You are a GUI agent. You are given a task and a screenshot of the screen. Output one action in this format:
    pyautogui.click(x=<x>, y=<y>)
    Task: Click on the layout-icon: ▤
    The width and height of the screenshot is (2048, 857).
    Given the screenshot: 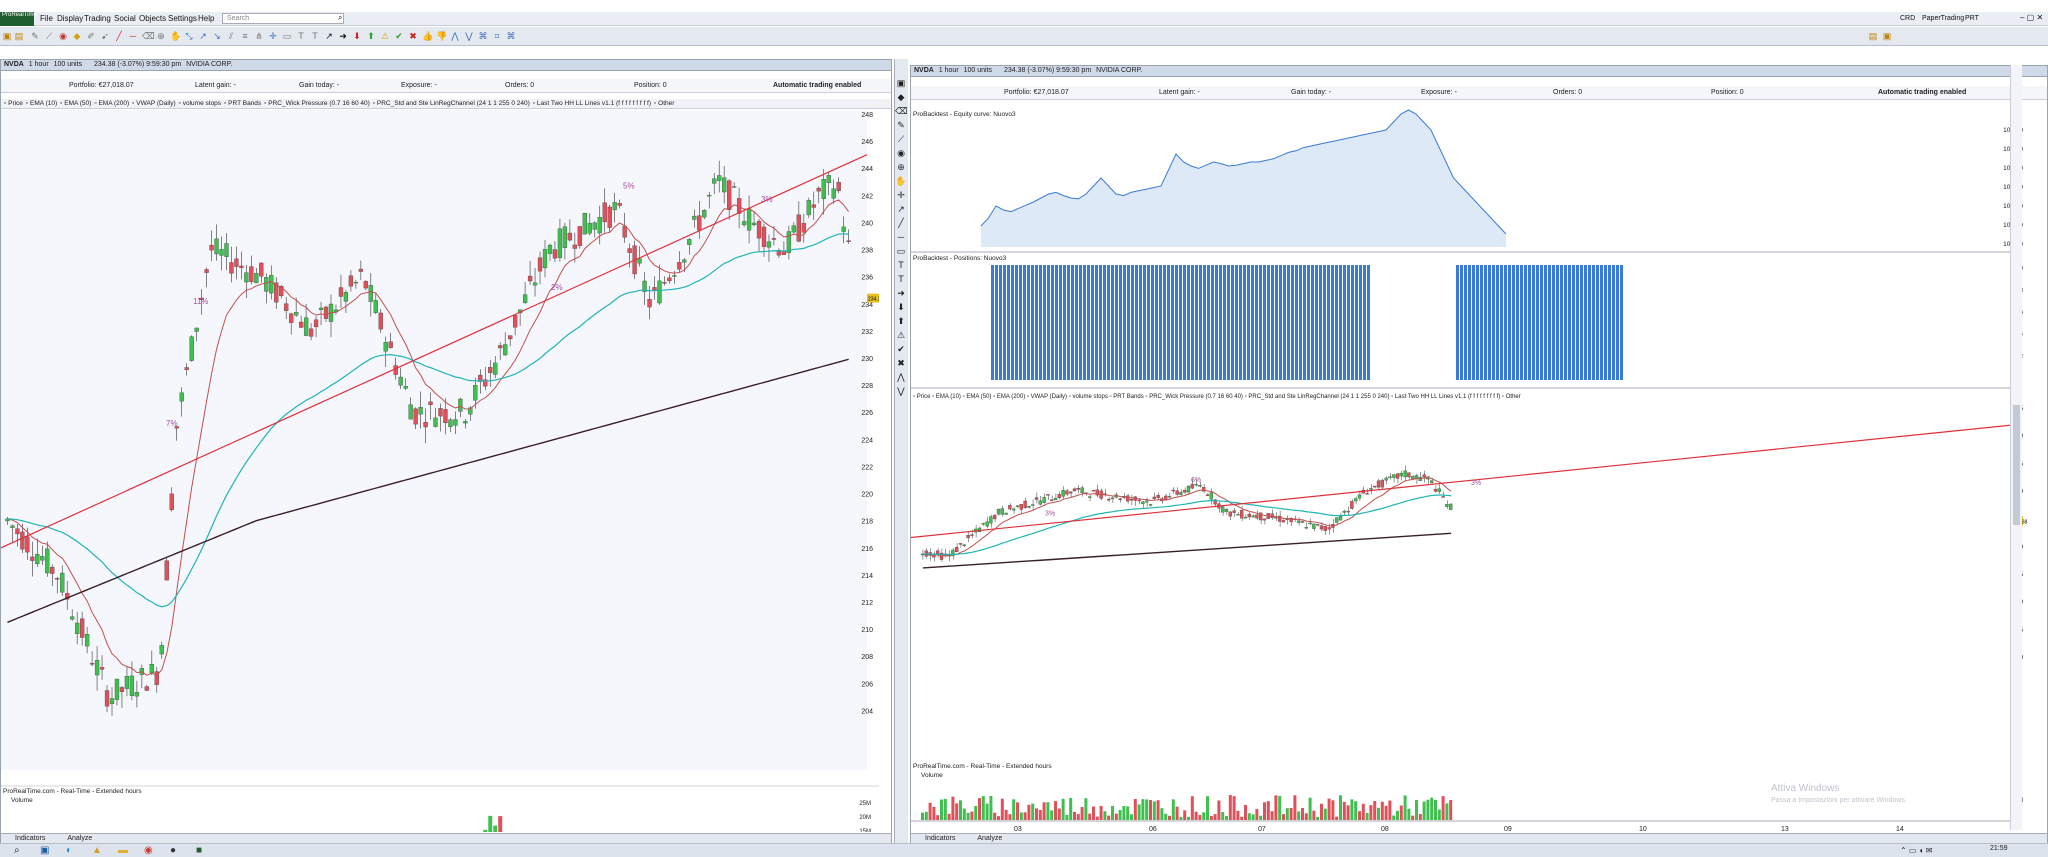 What is the action you would take?
    pyautogui.click(x=1873, y=36)
    